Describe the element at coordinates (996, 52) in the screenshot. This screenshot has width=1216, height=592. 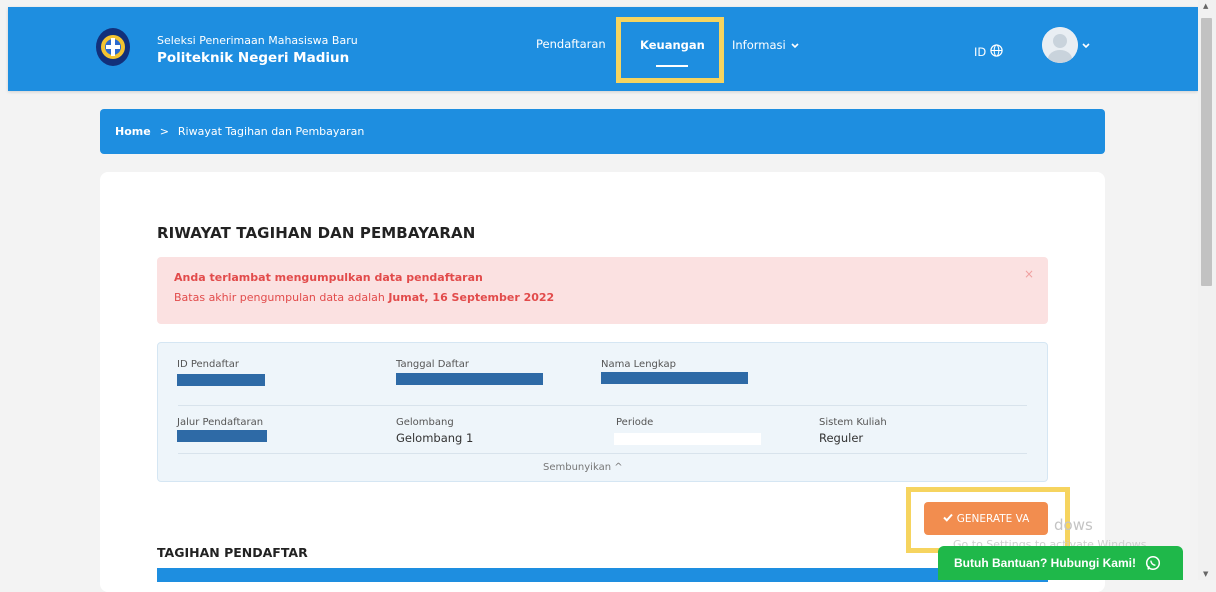
I see `globe-icon` at that location.